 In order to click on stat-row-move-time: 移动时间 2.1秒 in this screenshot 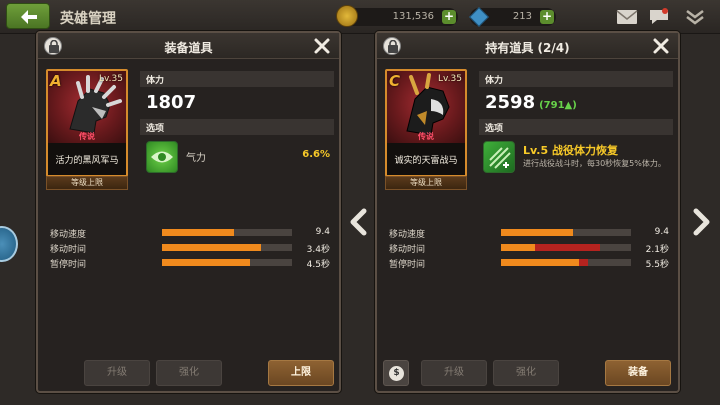, I will do `click(531, 248)`.